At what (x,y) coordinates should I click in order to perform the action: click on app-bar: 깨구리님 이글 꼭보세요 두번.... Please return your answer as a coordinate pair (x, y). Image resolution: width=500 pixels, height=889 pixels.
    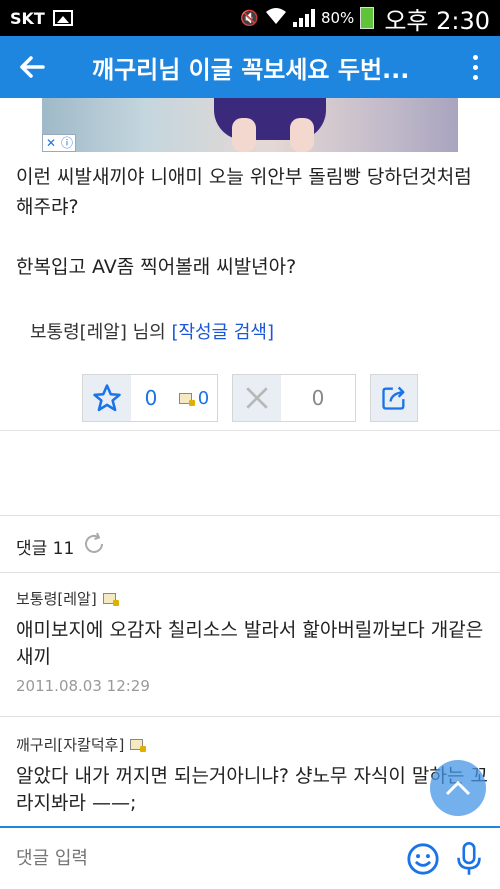
    Looking at the image, I should click on (250, 67).